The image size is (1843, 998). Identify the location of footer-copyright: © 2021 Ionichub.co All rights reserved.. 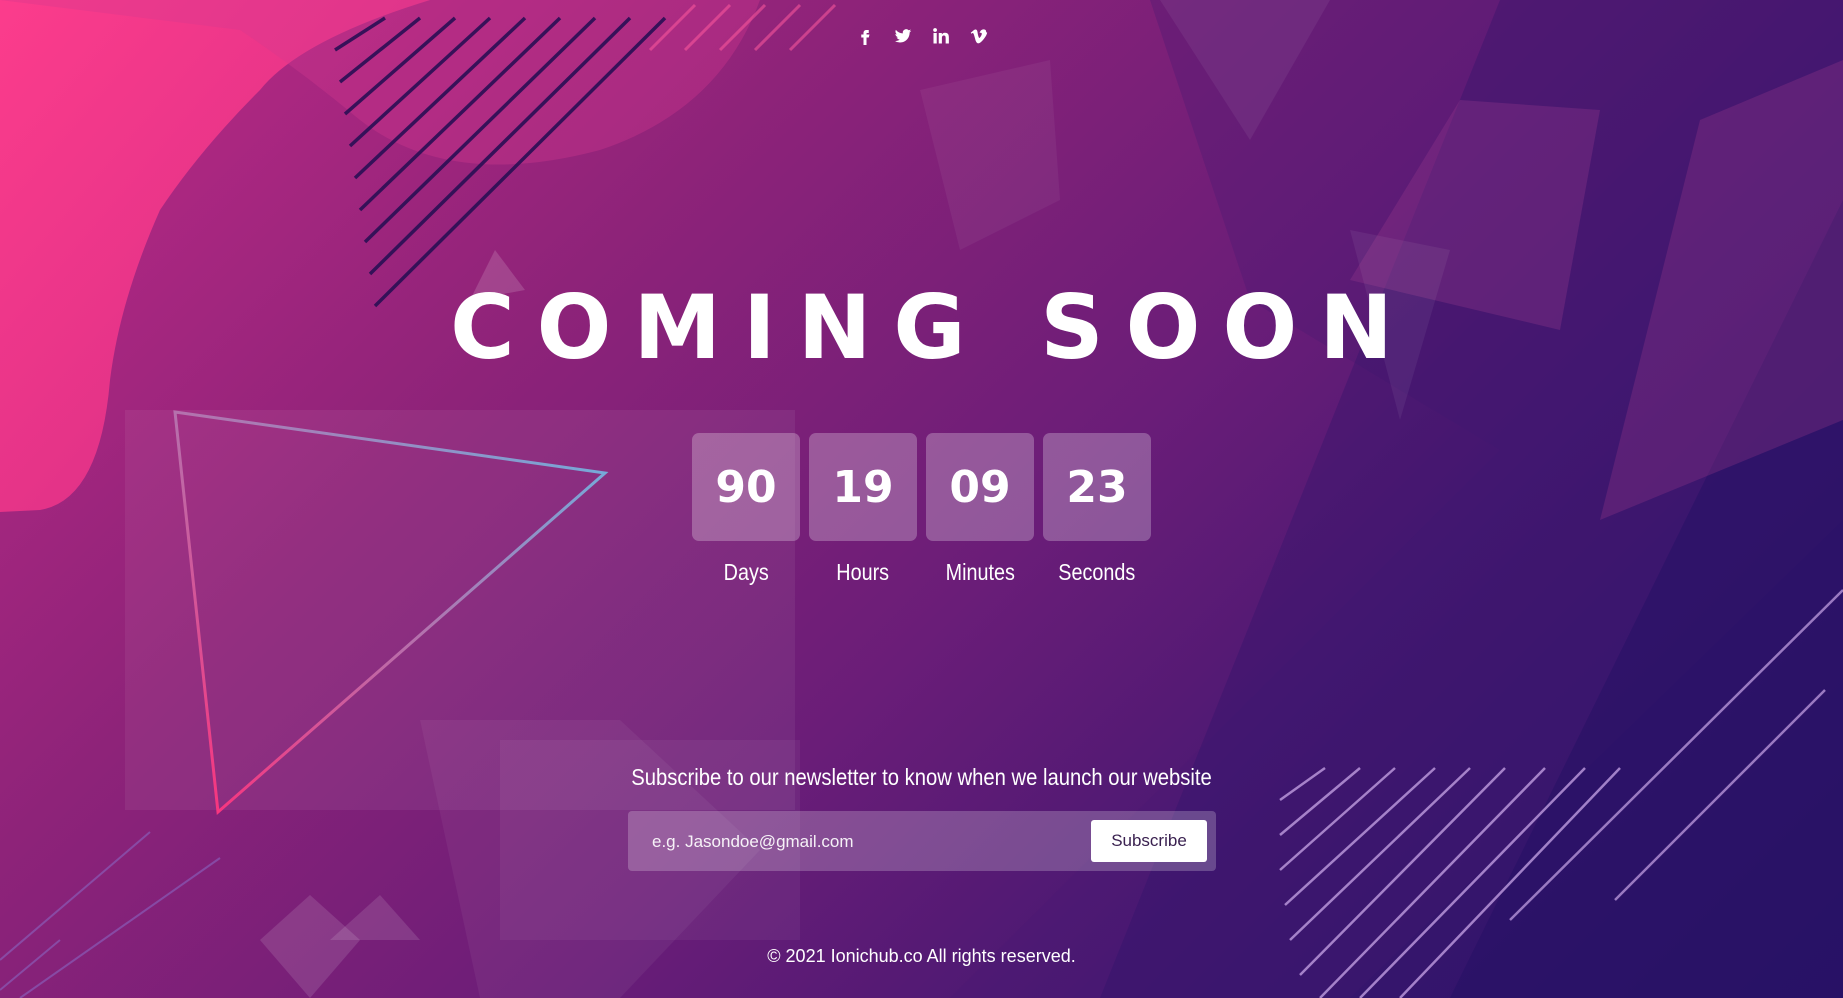
(921, 956).